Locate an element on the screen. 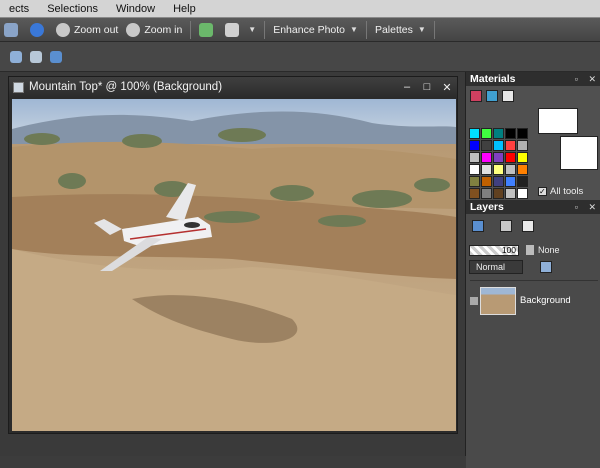 The image size is (600, 468). lock-icon is located at coordinates (546, 267).